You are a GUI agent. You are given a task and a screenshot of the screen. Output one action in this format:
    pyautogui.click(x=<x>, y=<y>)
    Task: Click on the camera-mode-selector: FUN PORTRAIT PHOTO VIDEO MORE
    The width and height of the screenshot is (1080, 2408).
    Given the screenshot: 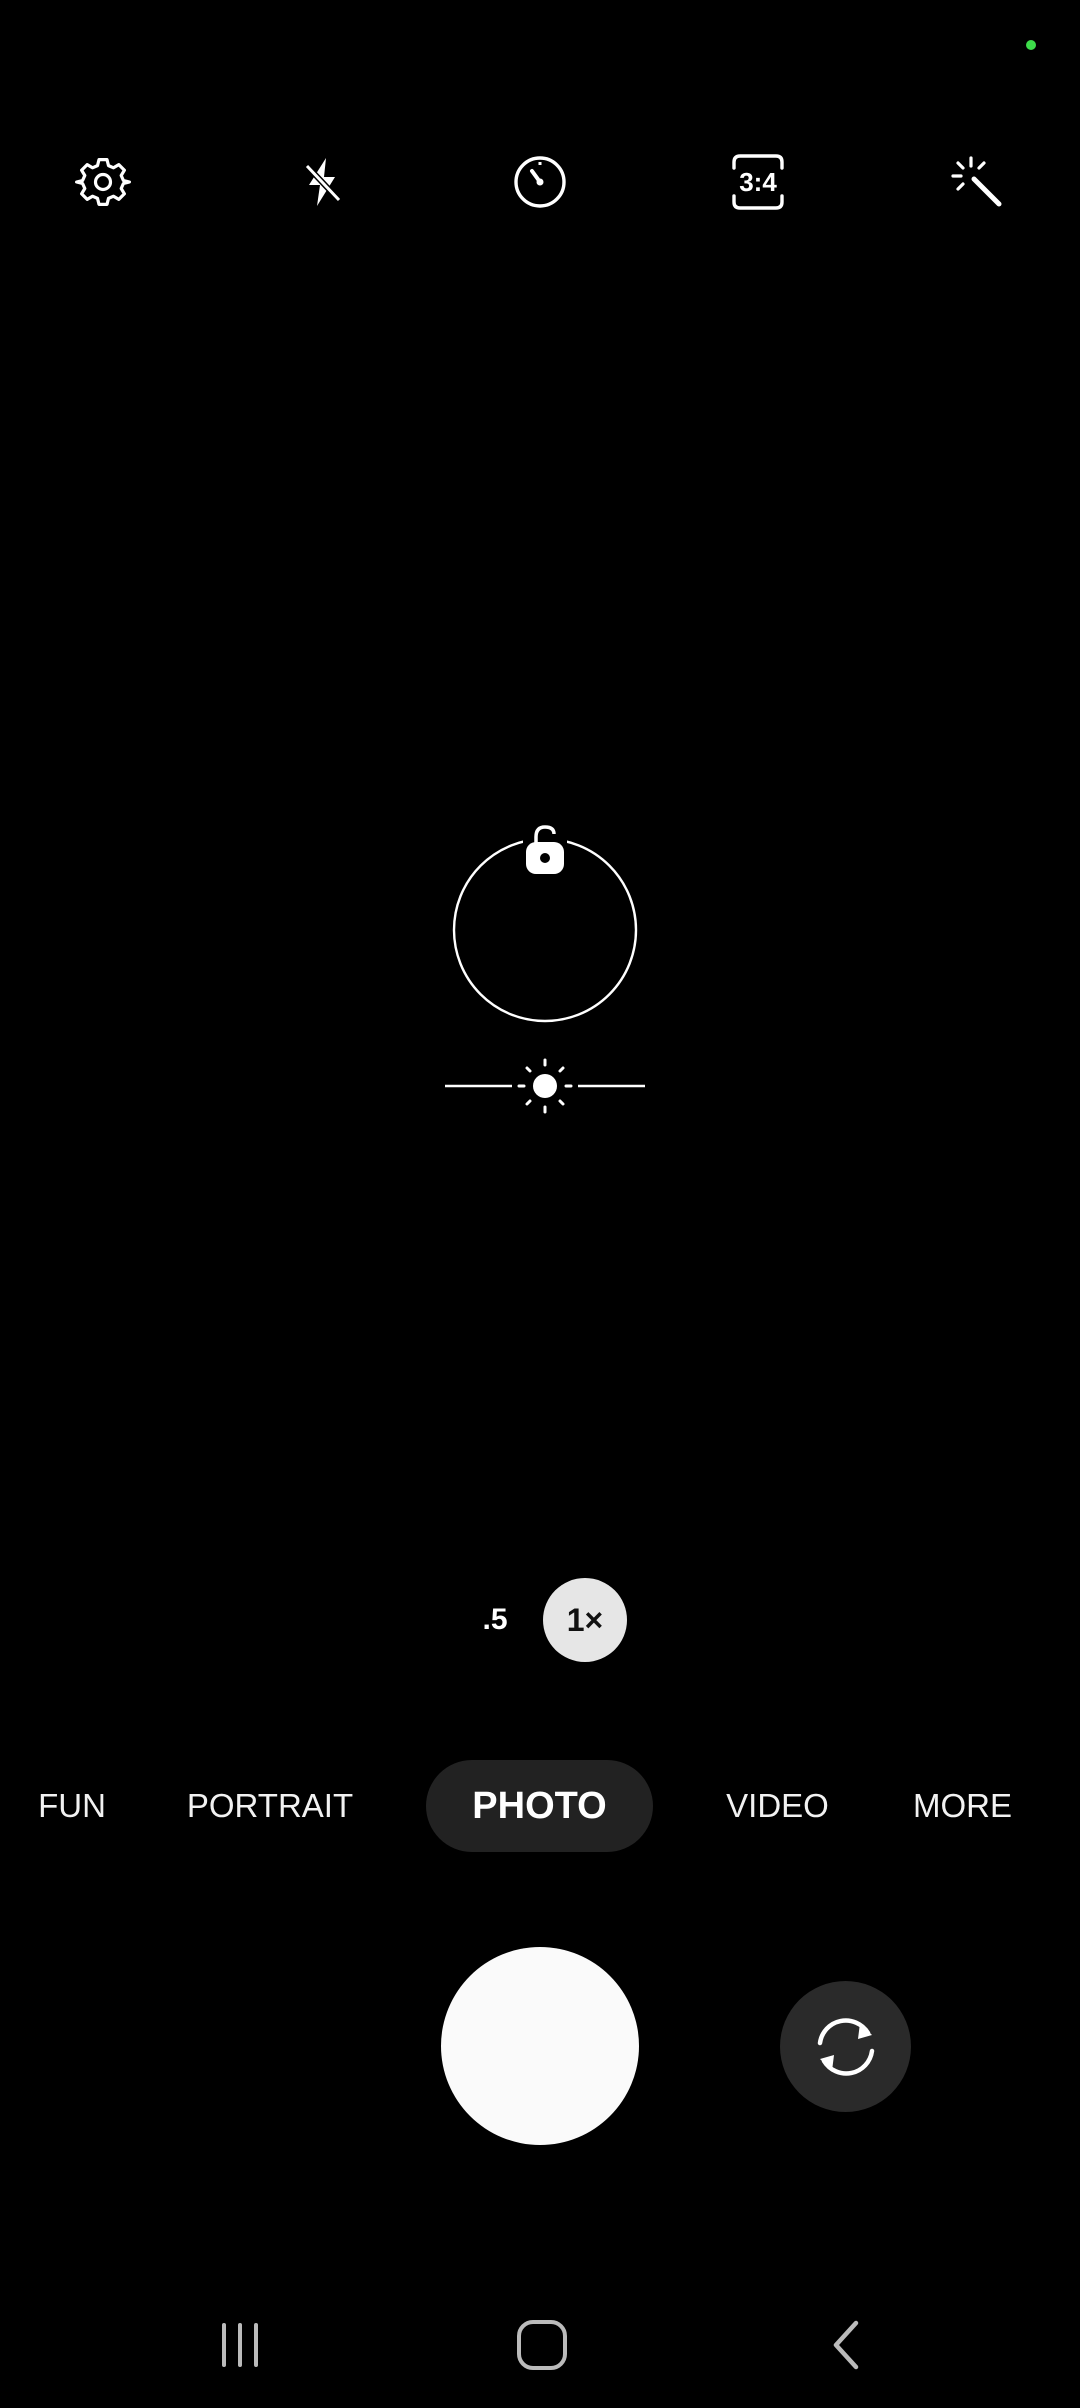 What is the action you would take?
    pyautogui.click(x=540, y=1806)
    